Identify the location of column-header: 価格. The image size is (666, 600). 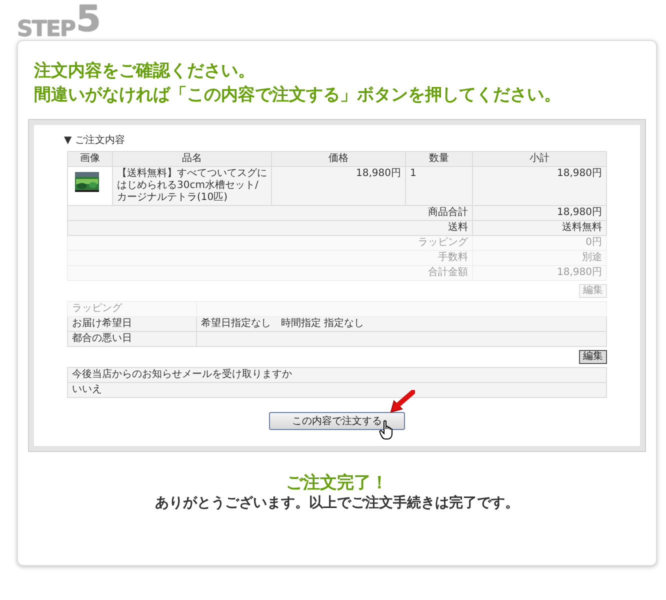
(339, 159).